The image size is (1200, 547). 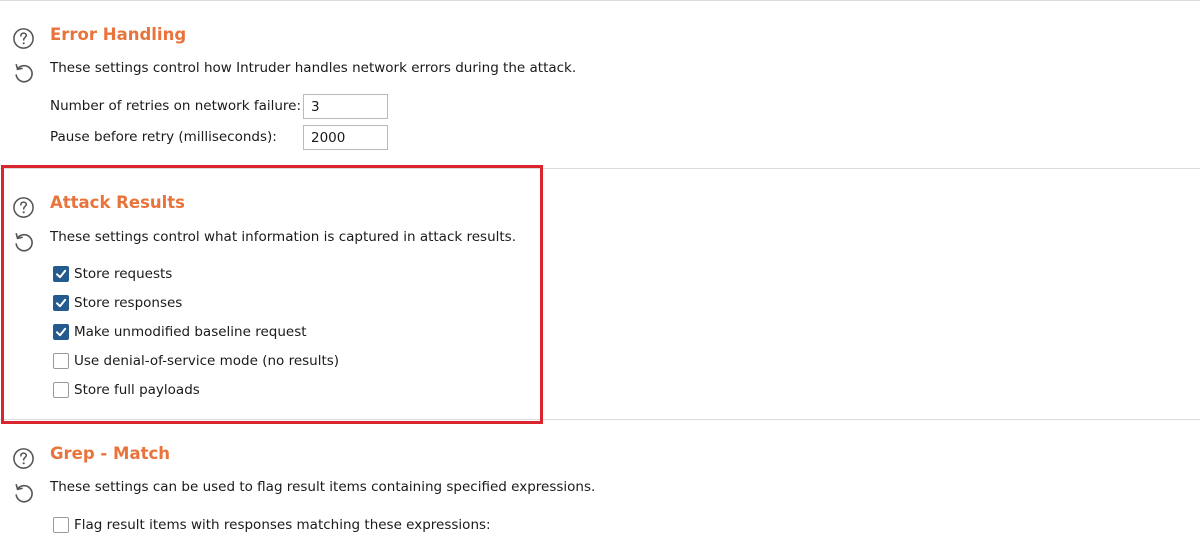 What do you see at coordinates (61, 525) in the screenshot?
I see `checkbox` at bounding box center [61, 525].